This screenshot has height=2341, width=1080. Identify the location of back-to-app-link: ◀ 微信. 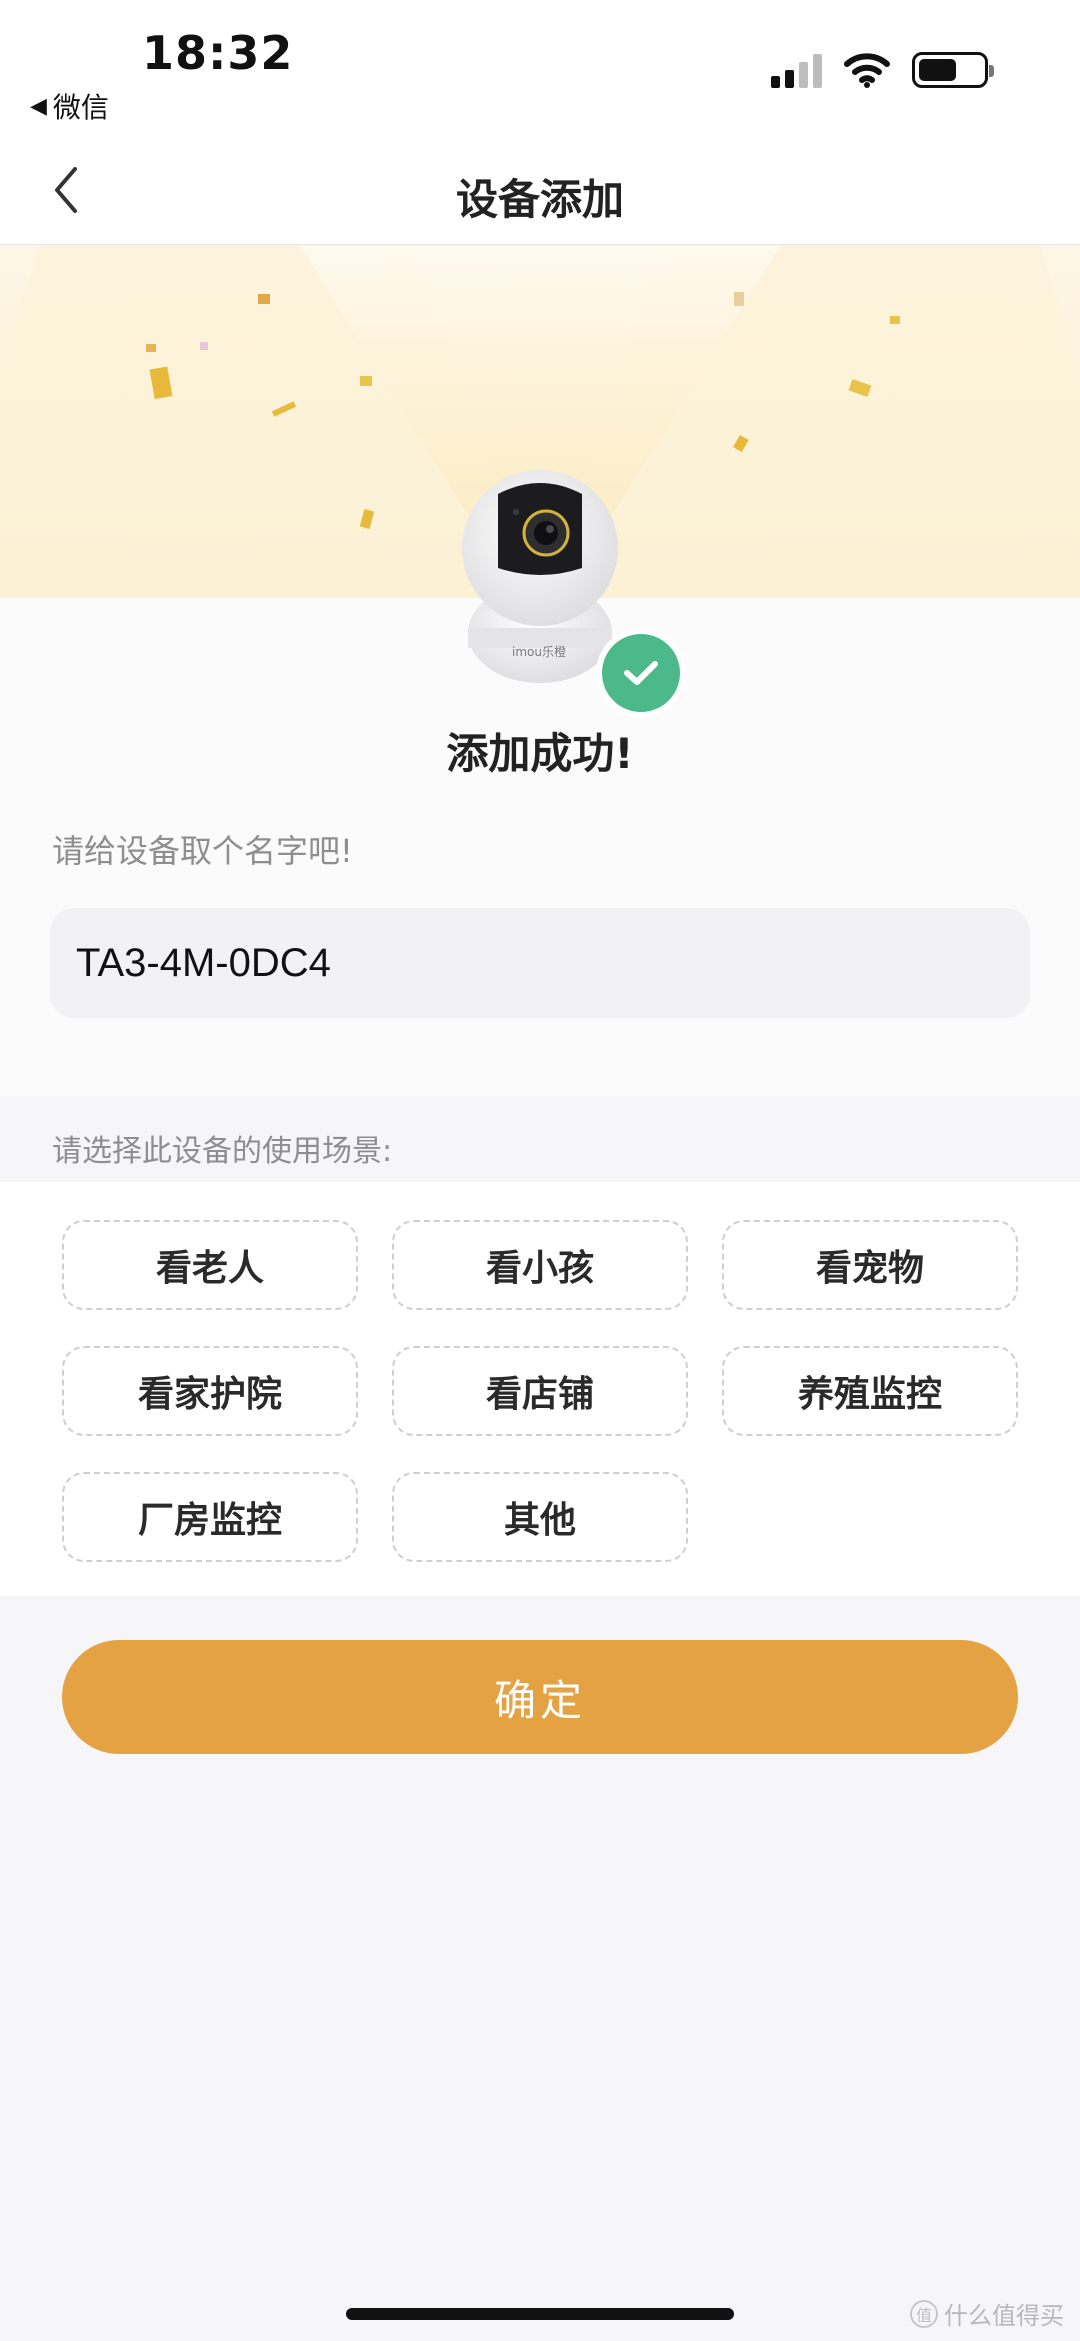
(69, 106).